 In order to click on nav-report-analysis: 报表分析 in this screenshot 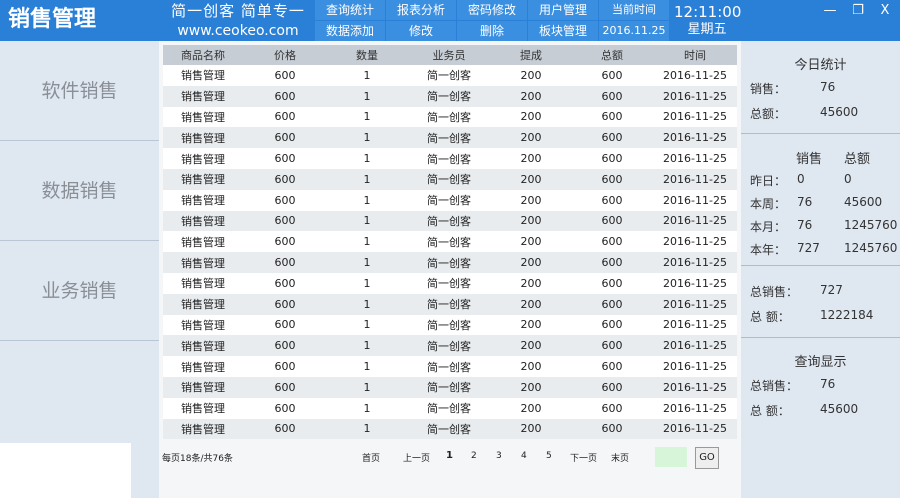, I will do `click(421, 10)`.